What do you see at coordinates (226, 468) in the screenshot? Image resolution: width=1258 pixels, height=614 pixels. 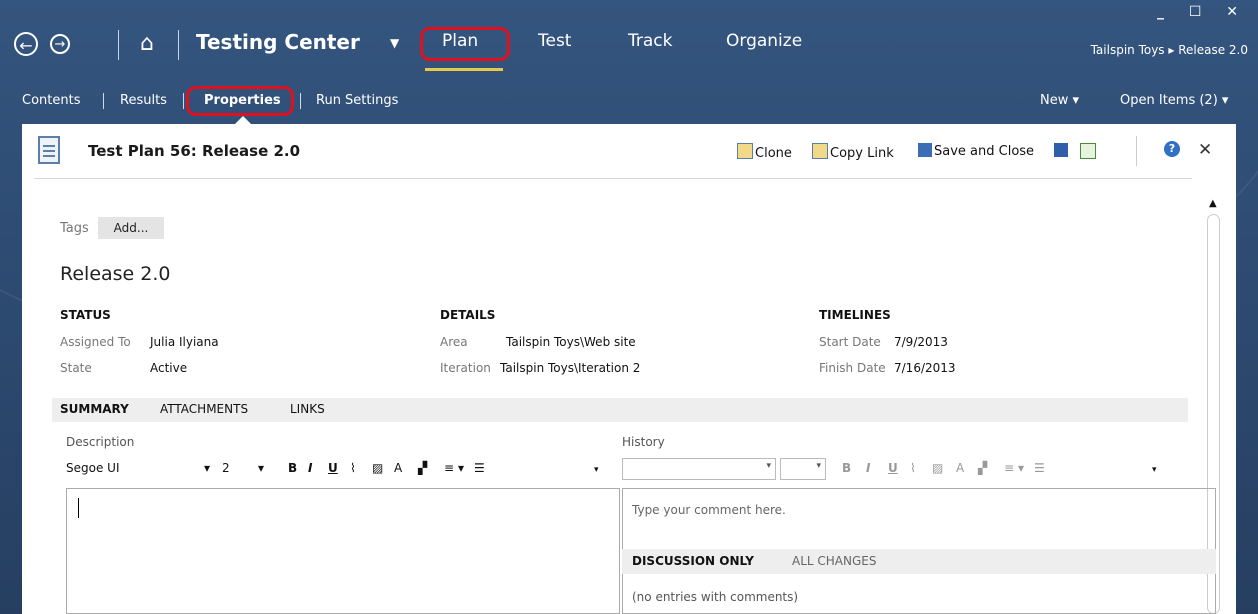 I see `size-selector: 2` at bounding box center [226, 468].